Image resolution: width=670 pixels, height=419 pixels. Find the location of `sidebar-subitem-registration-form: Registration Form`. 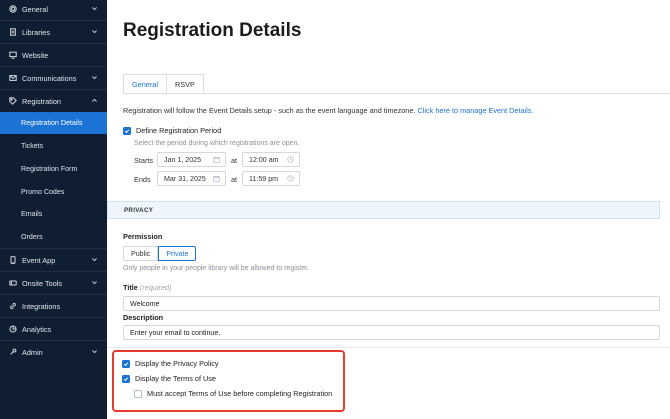

sidebar-subitem-registration-form: Registration Form is located at coordinates (53, 169).